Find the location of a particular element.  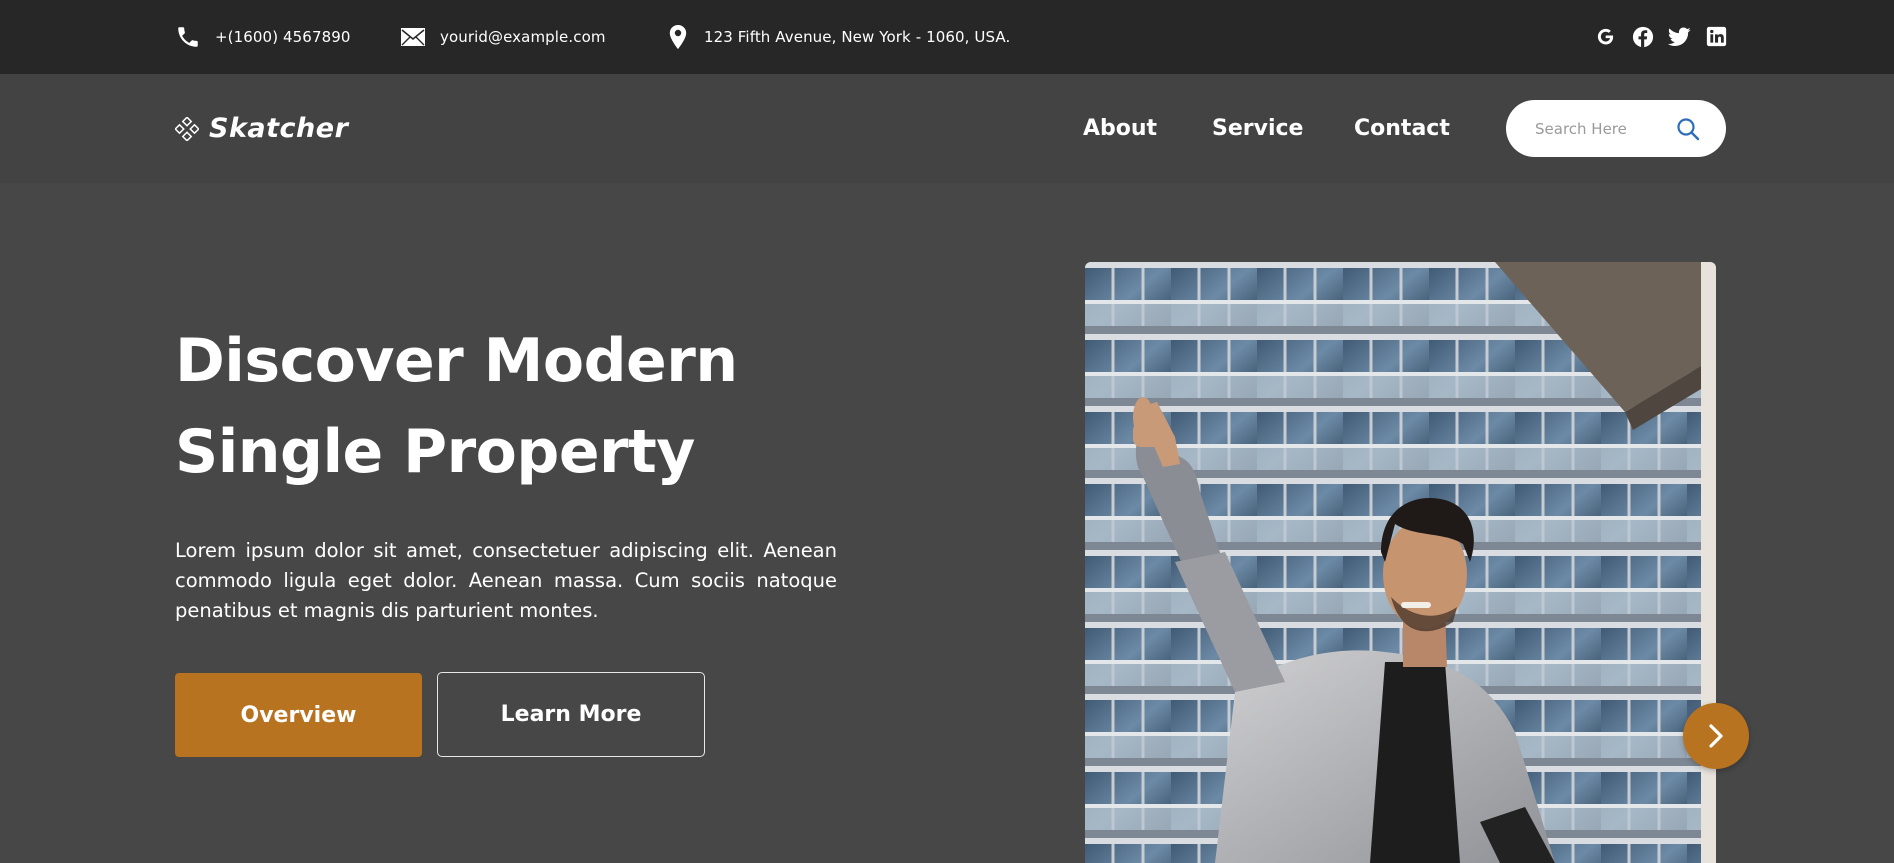

search-icon is located at coordinates (1688, 129).